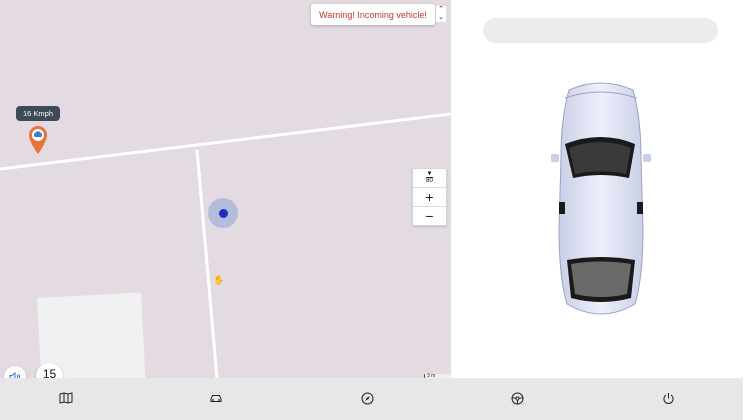  I want to click on warning-text: Warning! Incoming vehicle!, so click(373, 14).